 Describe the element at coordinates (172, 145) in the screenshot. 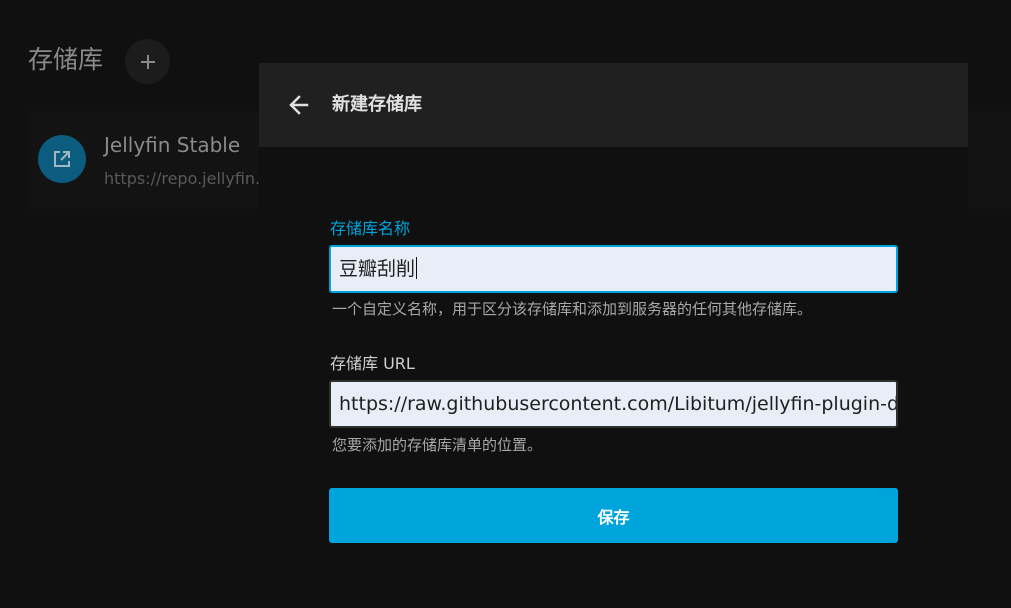

I see `repository-name: Jellyfin Stable` at that location.